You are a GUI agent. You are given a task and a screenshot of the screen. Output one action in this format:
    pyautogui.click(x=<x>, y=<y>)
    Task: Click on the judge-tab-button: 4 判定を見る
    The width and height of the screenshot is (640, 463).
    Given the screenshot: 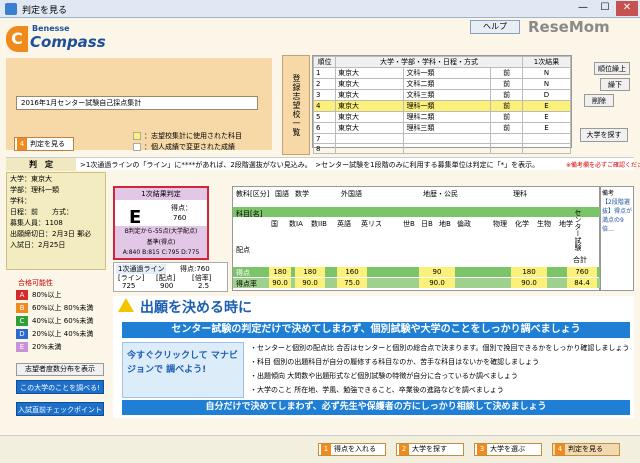 What is the action you would take?
    pyautogui.click(x=44, y=144)
    